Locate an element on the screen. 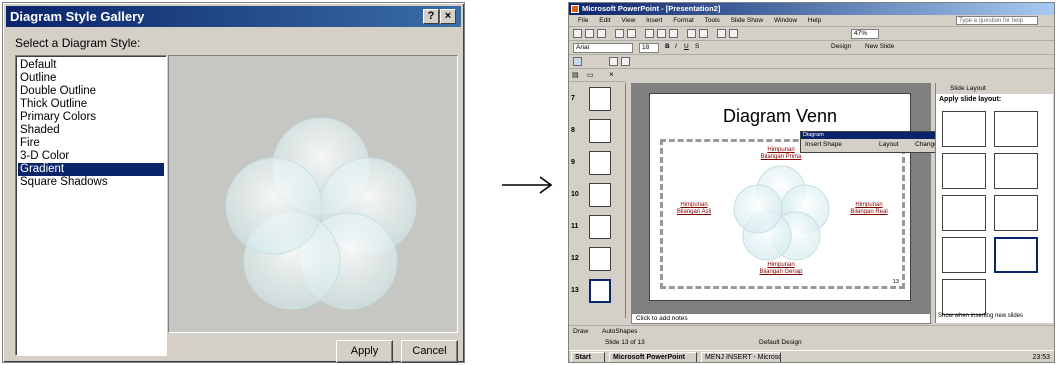 The image size is (1057, 365). list-item: Outline is located at coordinates (91, 78).